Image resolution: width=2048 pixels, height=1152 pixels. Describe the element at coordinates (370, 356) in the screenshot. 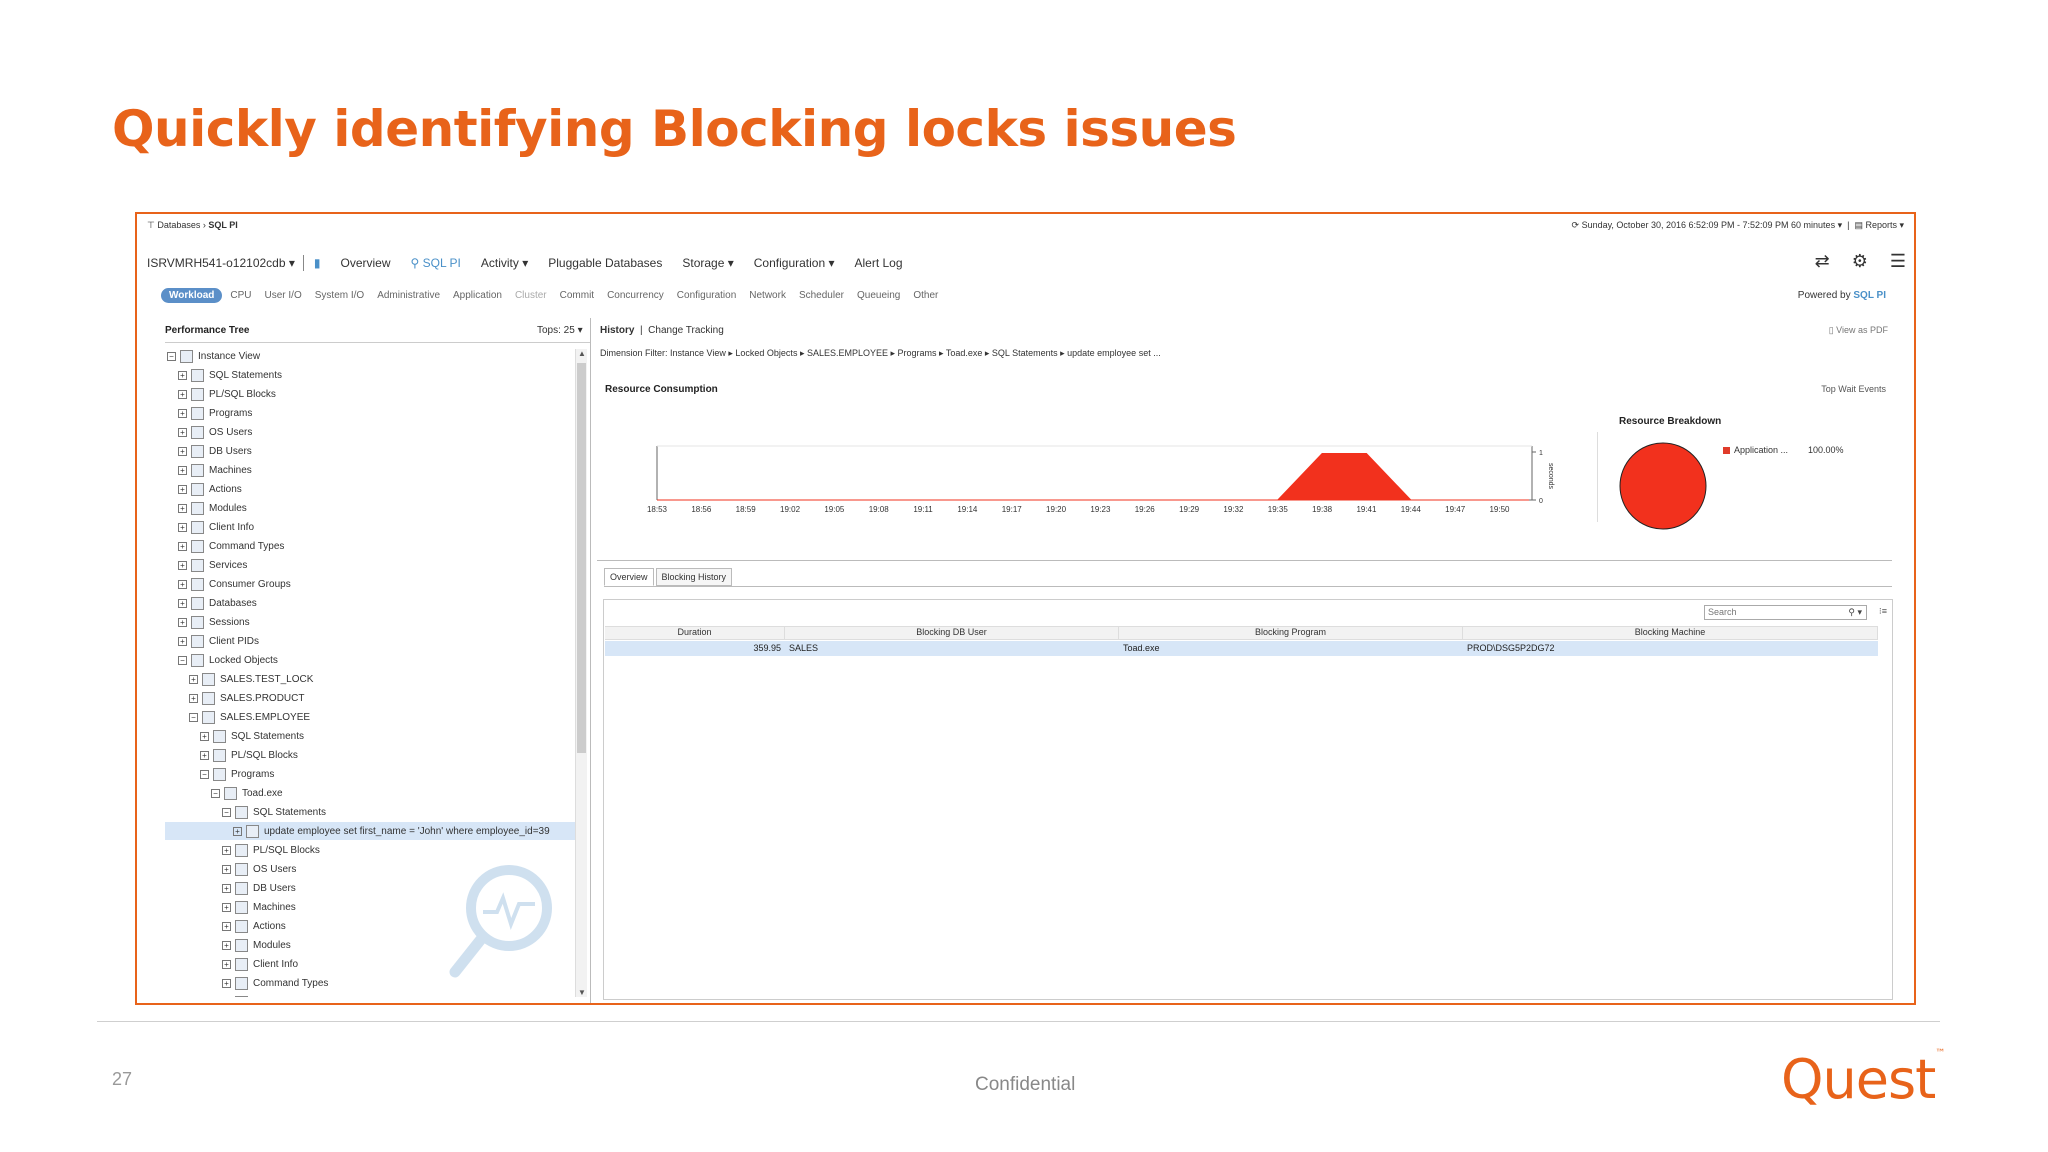

I see `tree-node: − Instance View` at that location.